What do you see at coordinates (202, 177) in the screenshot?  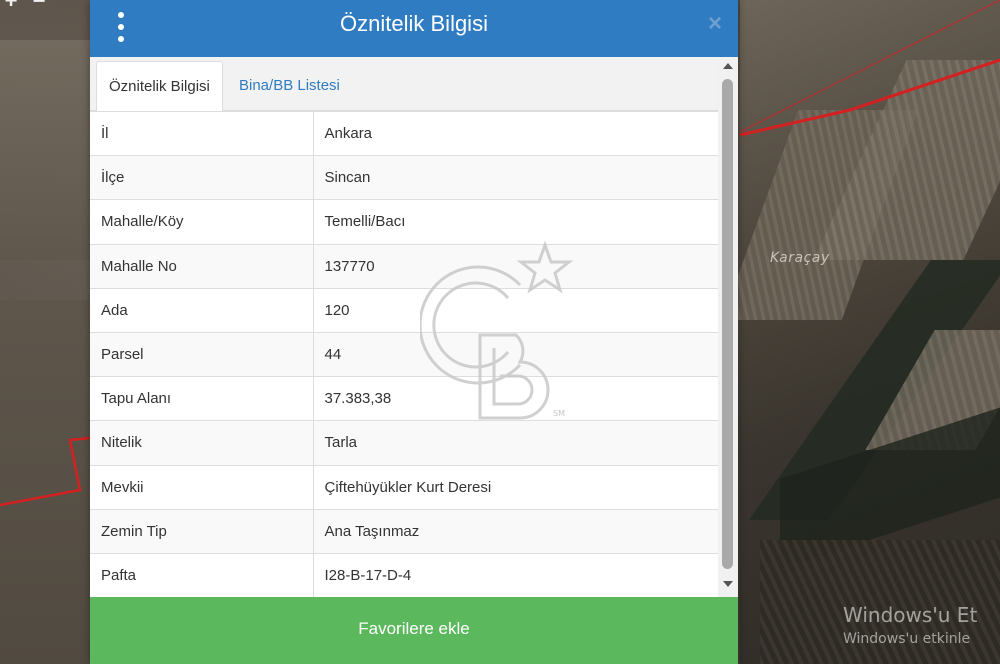 I see `attribute-key: İlçe` at bounding box center [202, 177].